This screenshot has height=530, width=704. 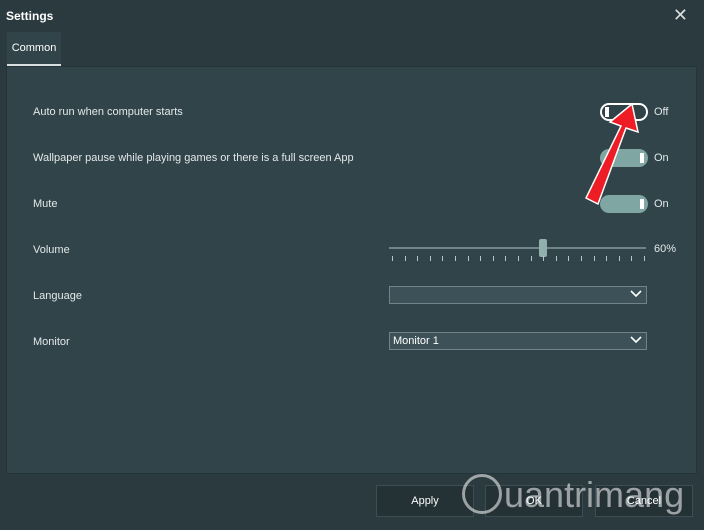 What do you see at coordinates (594, 494) in the screenshot?
I see `watermark-text: uantrimang` at bounding box center [594, 494].